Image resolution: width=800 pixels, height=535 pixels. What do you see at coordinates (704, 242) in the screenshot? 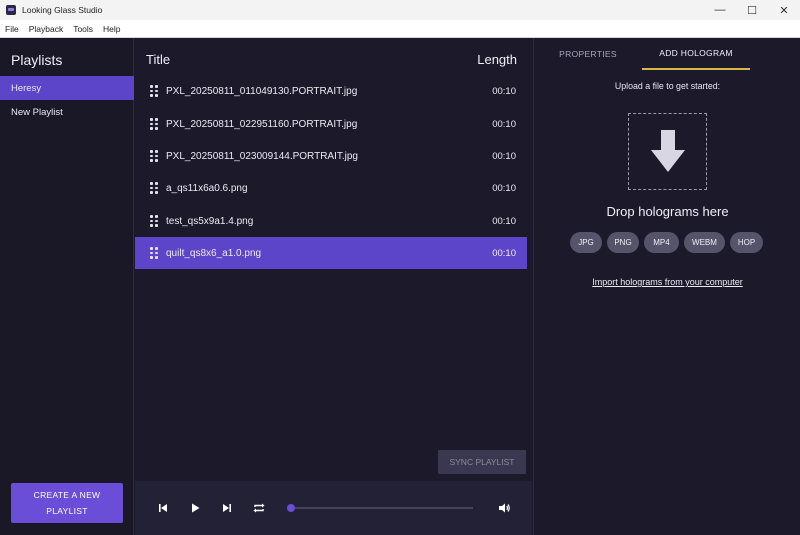
I see `format-badge-webm: WEBM` at bounding box center [704, 242].